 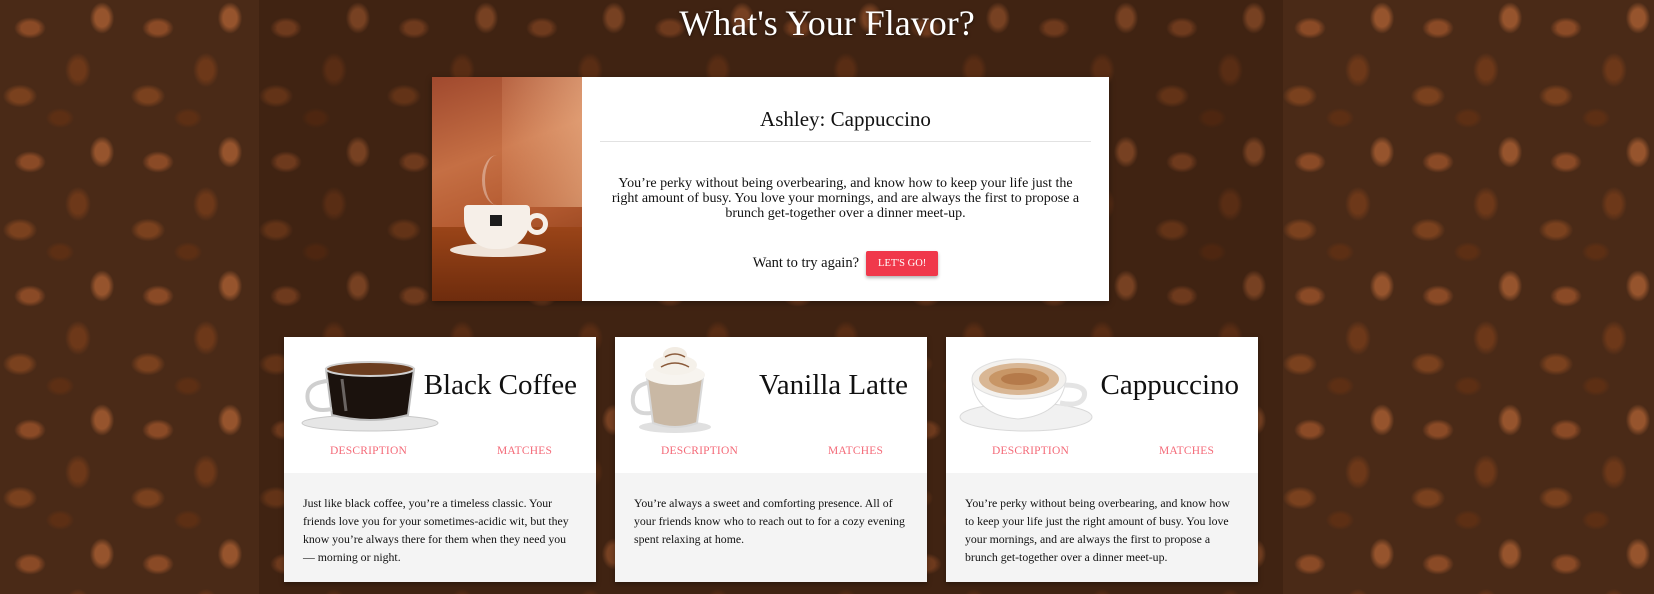 I want to click on cup-logo-icon, so click(x=496, y=220).